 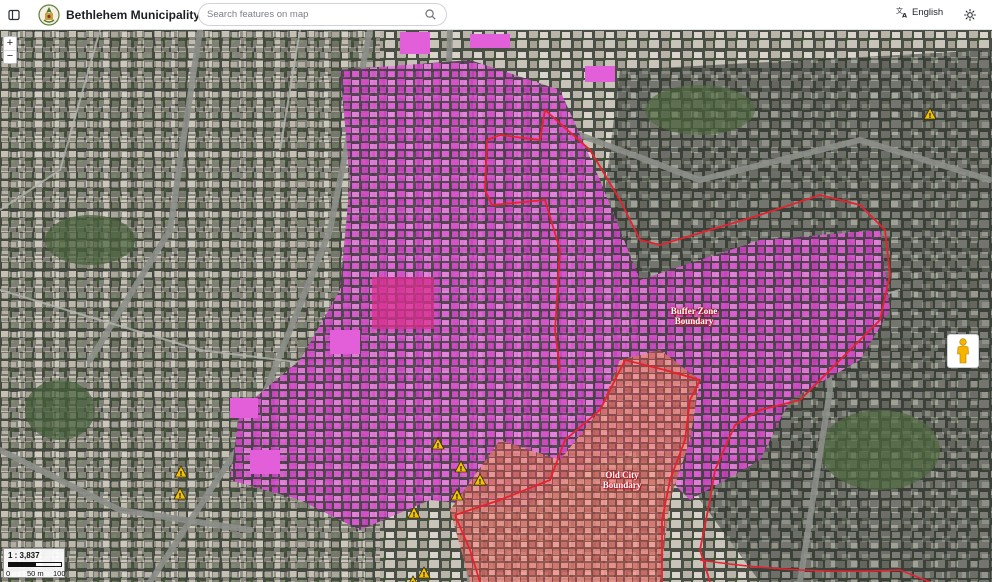 What do you see at coordinates (496, 15) in the screenshot?
I see `top-bar: Bethlehem Municipality 文 A English` at bounding box center [496, 15].